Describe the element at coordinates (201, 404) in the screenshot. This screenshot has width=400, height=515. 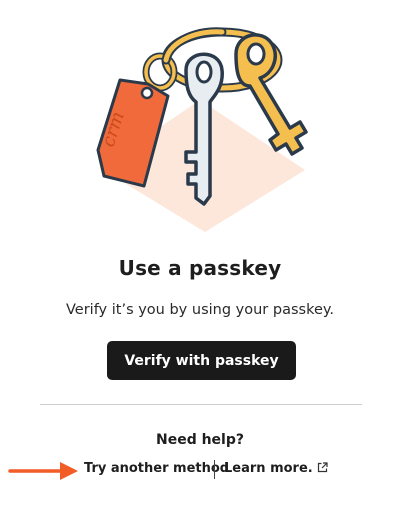
I see `divider` at that location.